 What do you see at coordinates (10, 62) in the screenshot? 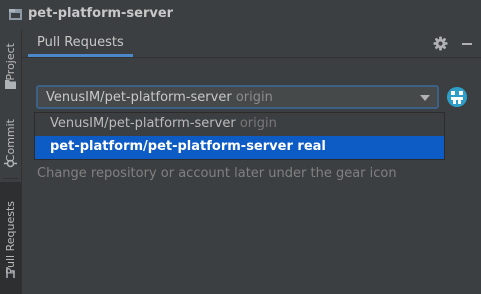
I see `tool-strip-project-label: Project` at bounding box center [10, 62].